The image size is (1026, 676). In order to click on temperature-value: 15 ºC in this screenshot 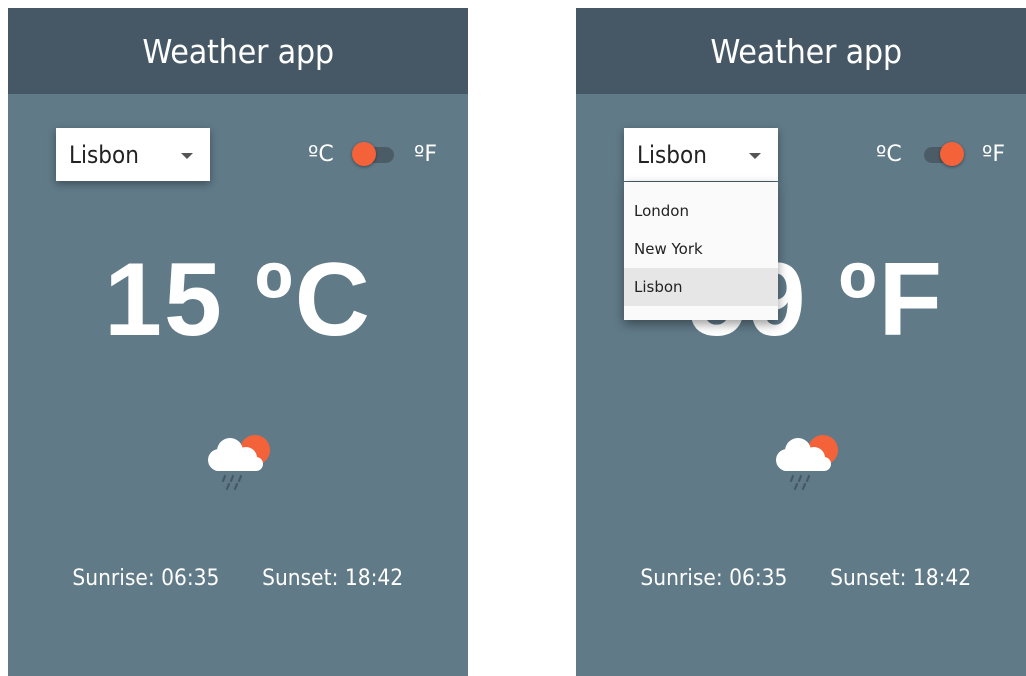, I will do `click(238, 300)`.